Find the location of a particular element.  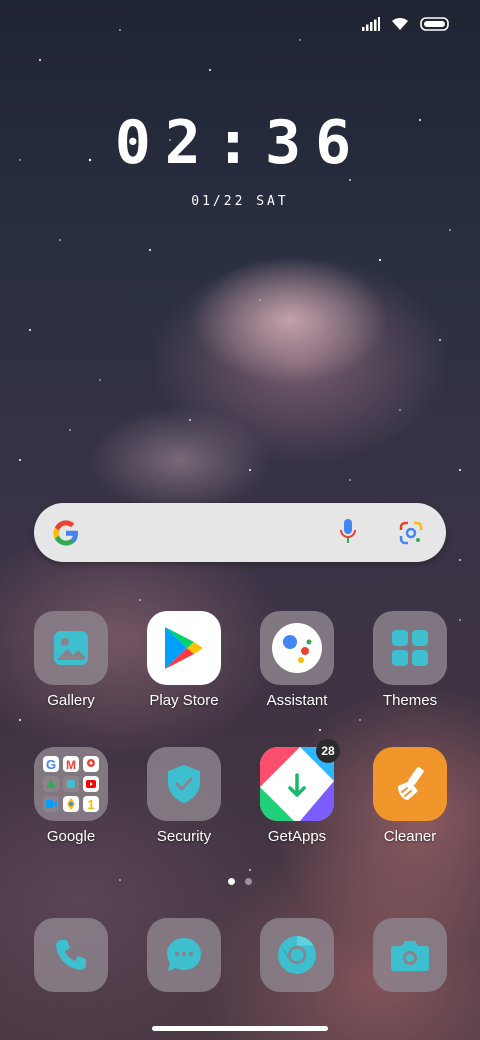

gallery-icon is located at coordinates (71, 648).